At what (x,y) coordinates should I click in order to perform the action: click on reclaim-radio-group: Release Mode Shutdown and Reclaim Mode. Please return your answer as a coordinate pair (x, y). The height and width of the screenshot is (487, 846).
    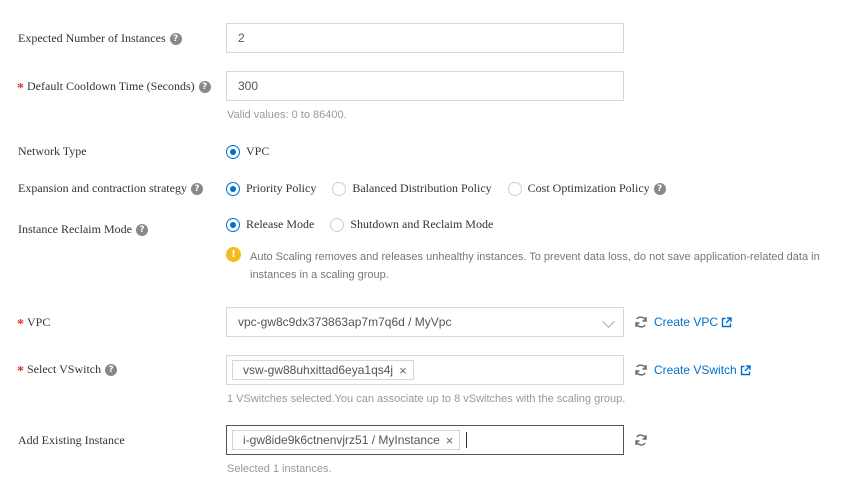
    Looking at the image, I should click on (367, 224).